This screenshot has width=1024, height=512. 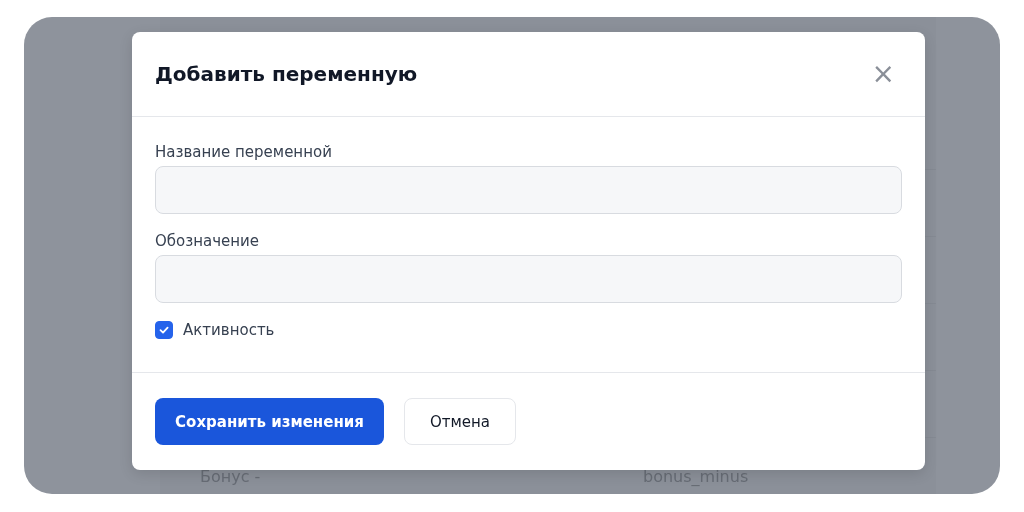 I want to click on close-button: ×, so click(x=883, y=74).